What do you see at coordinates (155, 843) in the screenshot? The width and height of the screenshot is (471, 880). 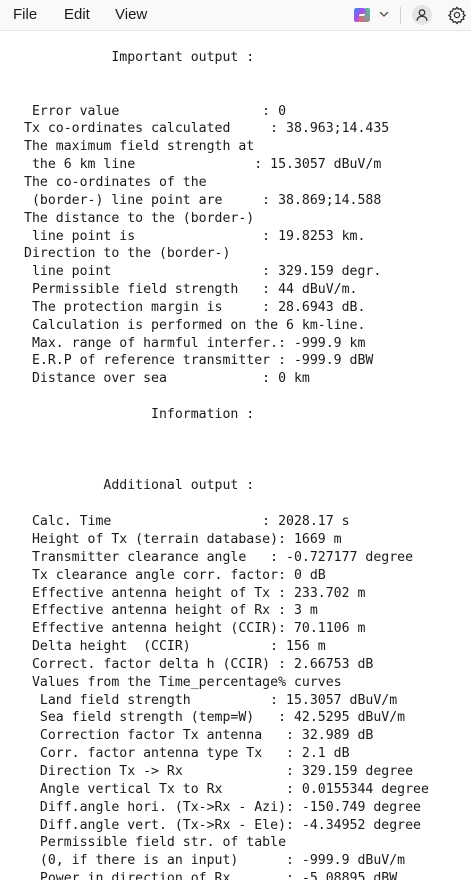 I see `output-line: Permissible field str. of table` at bounding box center [155, 843].